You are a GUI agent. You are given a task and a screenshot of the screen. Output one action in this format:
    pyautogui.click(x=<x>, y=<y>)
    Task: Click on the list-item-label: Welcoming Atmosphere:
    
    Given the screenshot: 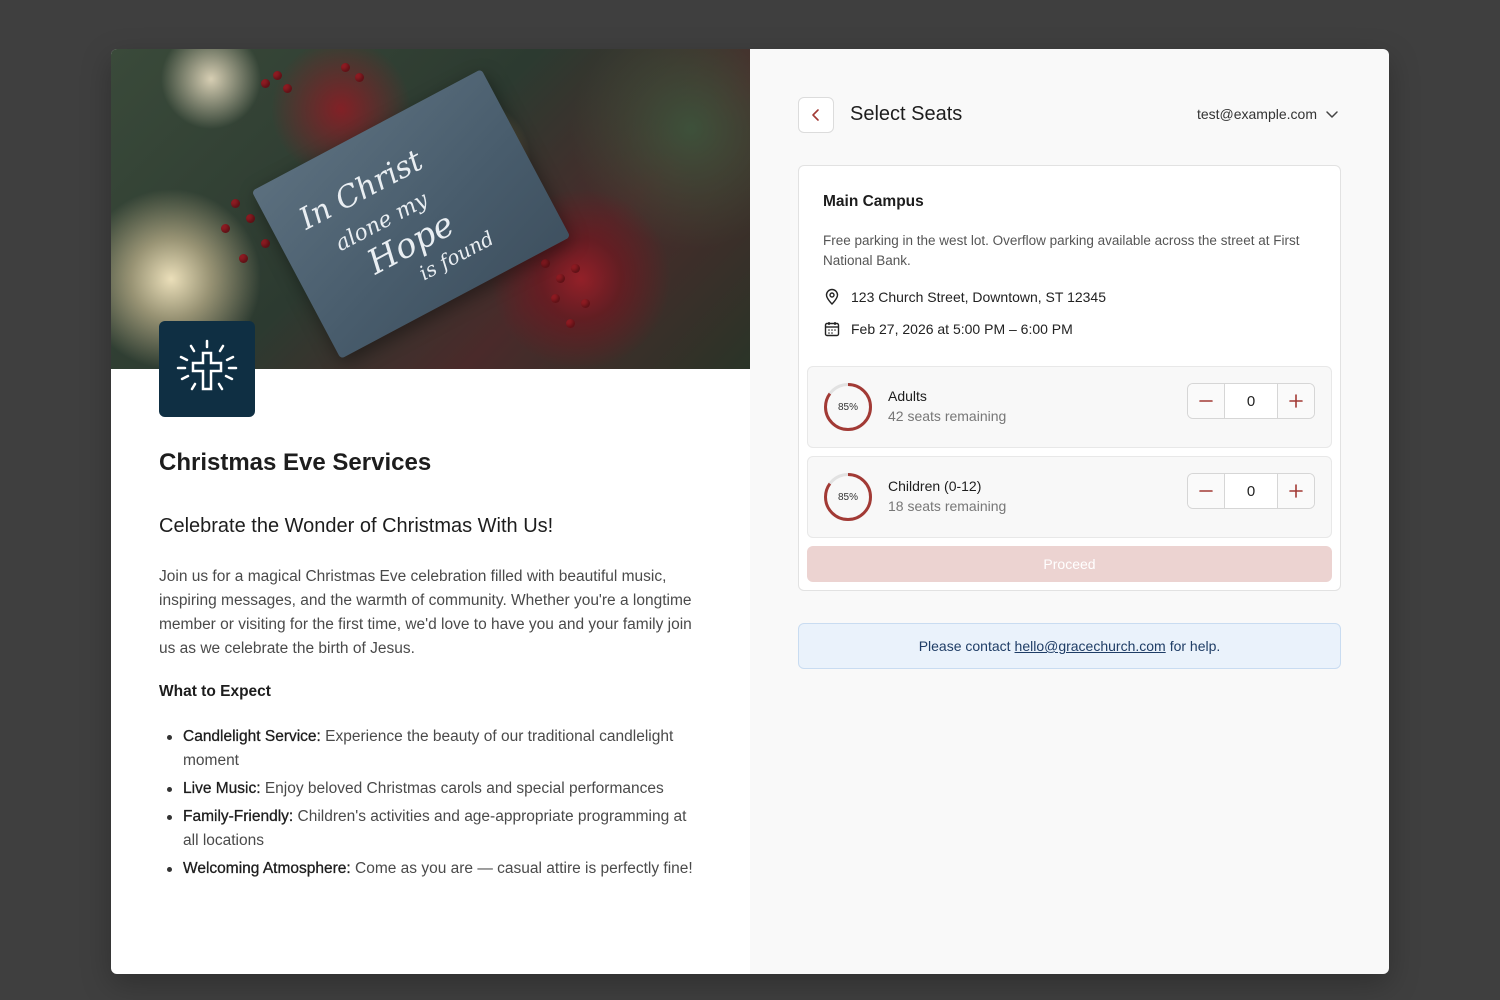 What is the action you would take?
    pyautogui.click(x=267, y=868)
    